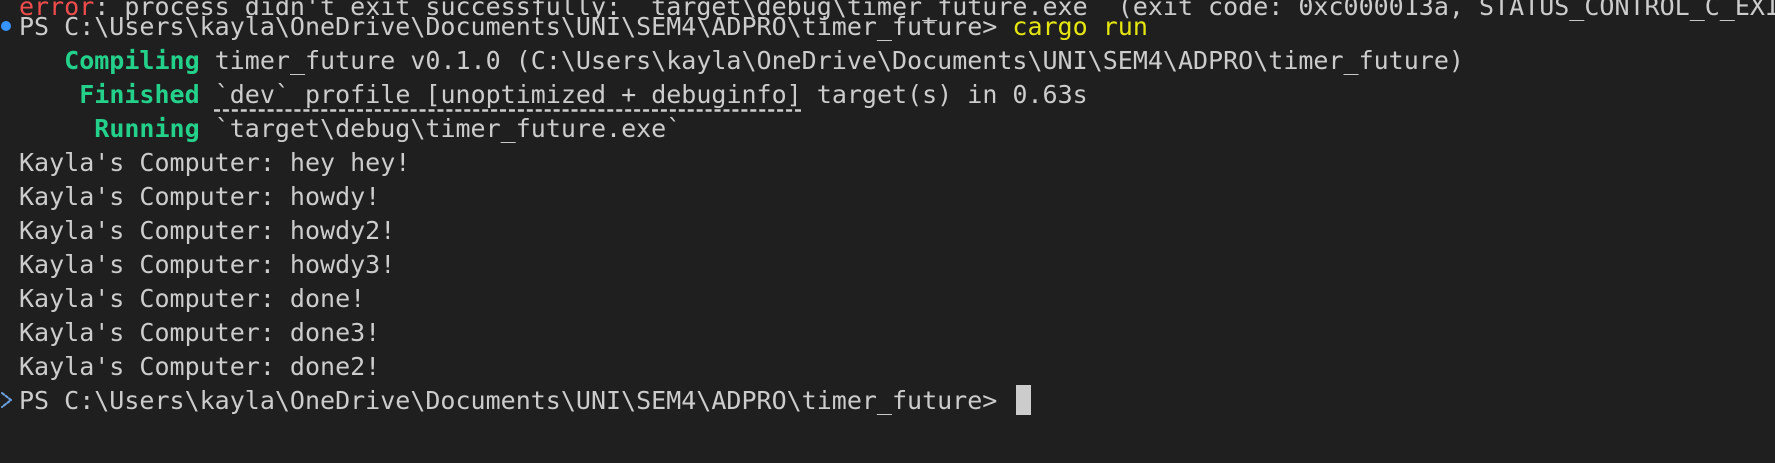 The width and height of the screenshot is (1775, 463). I want to click on running-text: `target\debug\timer_future.exe`, so click(448, 128).